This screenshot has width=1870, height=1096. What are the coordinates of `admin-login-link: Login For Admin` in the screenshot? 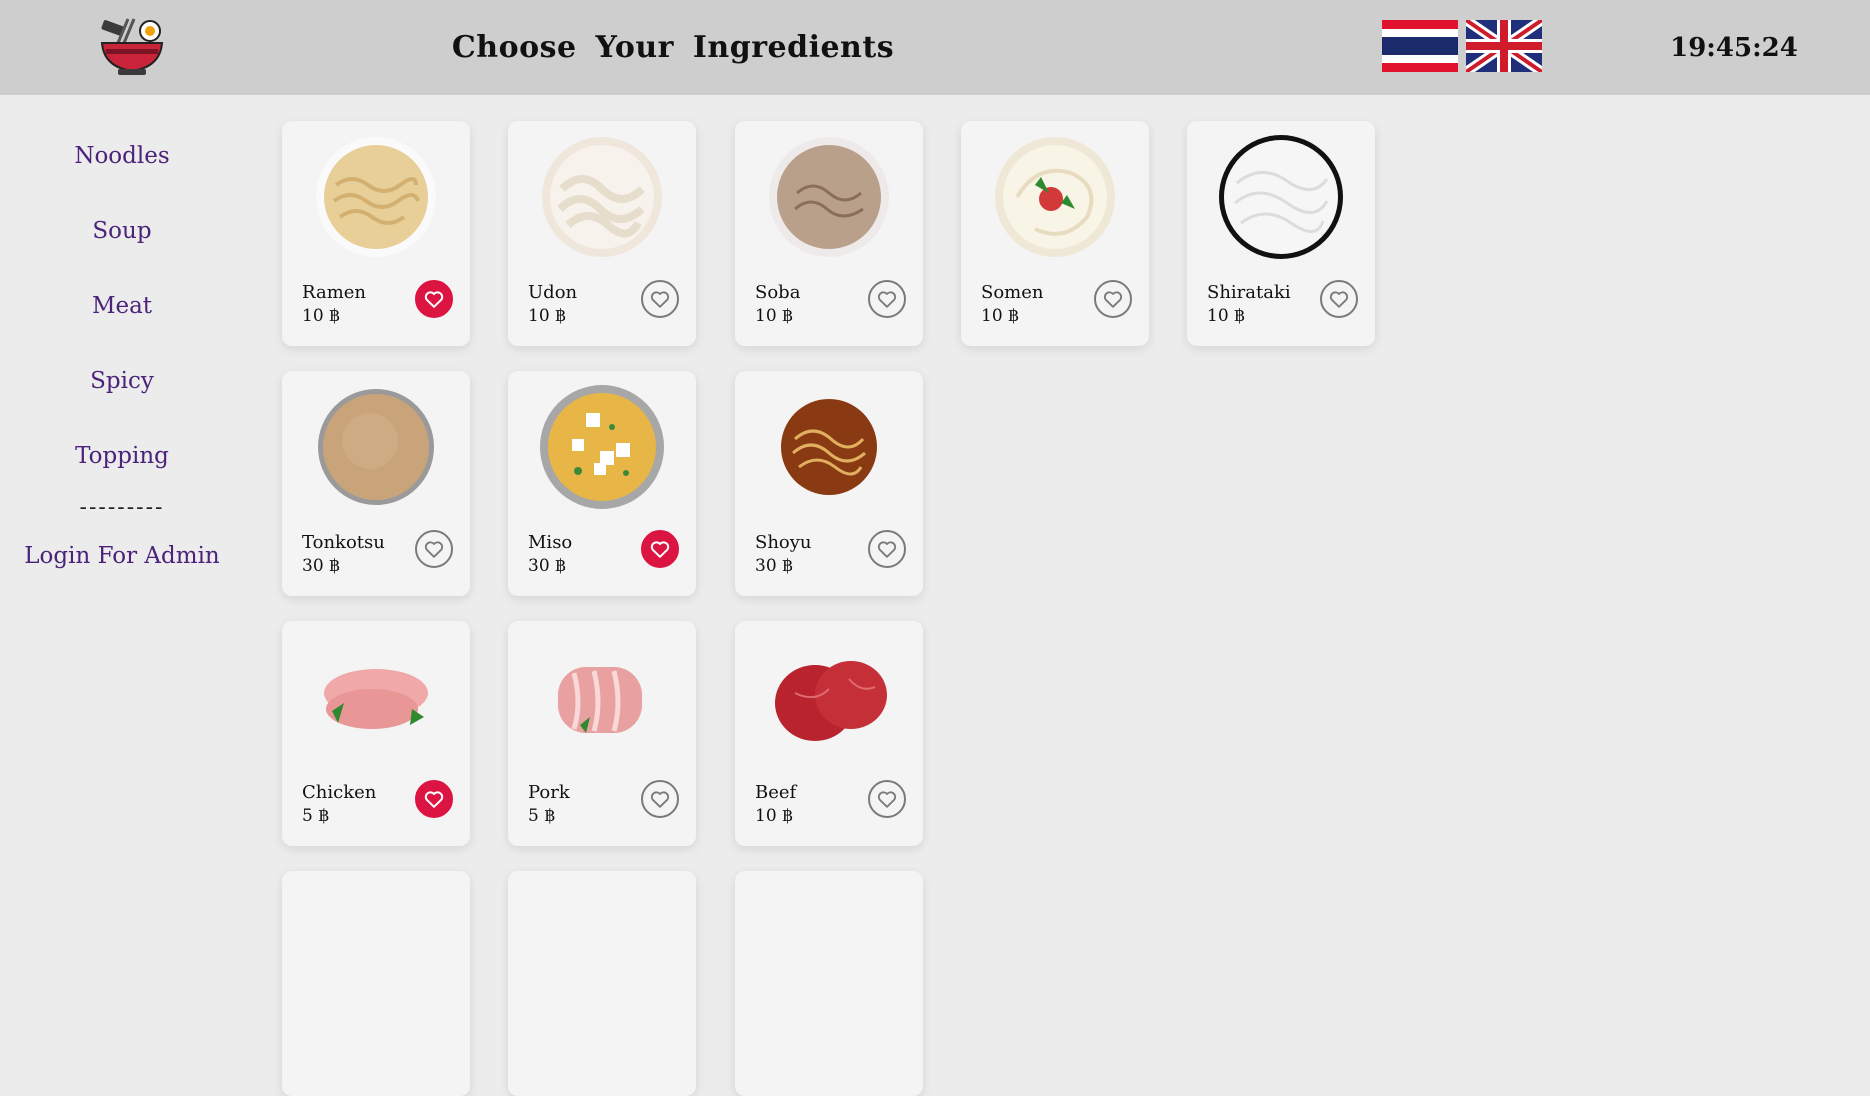 It's located at (122, 556).